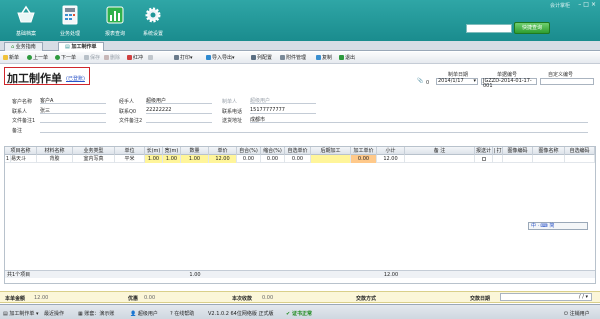 This screenshot has width=600, height=319. I want to click on toolbar-disabled-button, so click(151, 58).